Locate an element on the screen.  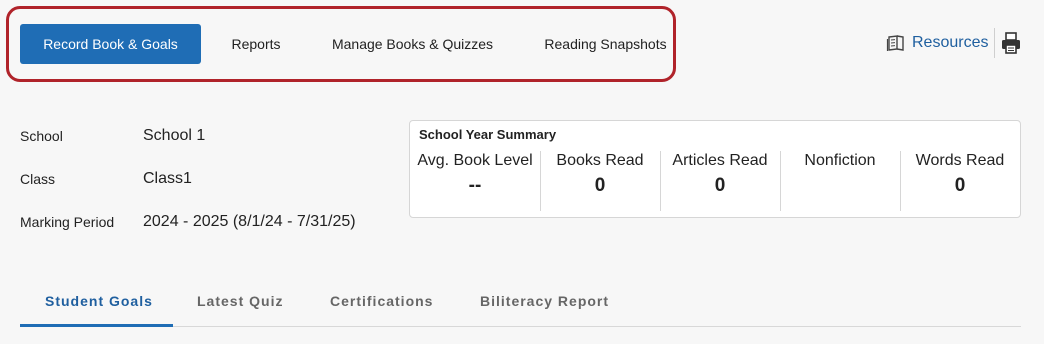
class-label: Class is located at coordinates (38, 179).